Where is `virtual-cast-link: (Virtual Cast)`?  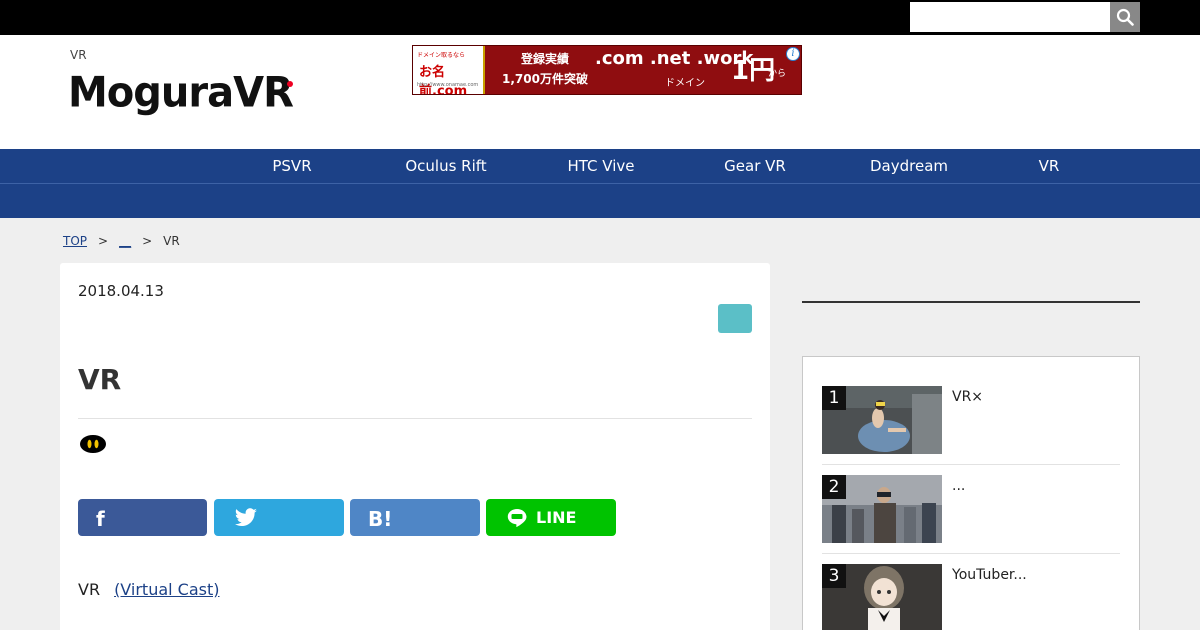
virtual-cast-link: (Virtual Cast) is located at coordinates (166, 589).